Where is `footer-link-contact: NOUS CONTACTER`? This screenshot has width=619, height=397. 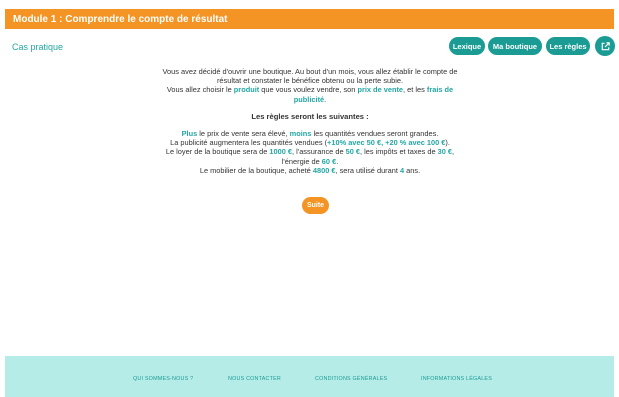
footer-link-contact: NOUS CONTACTER is located at coordinates (254, 379).